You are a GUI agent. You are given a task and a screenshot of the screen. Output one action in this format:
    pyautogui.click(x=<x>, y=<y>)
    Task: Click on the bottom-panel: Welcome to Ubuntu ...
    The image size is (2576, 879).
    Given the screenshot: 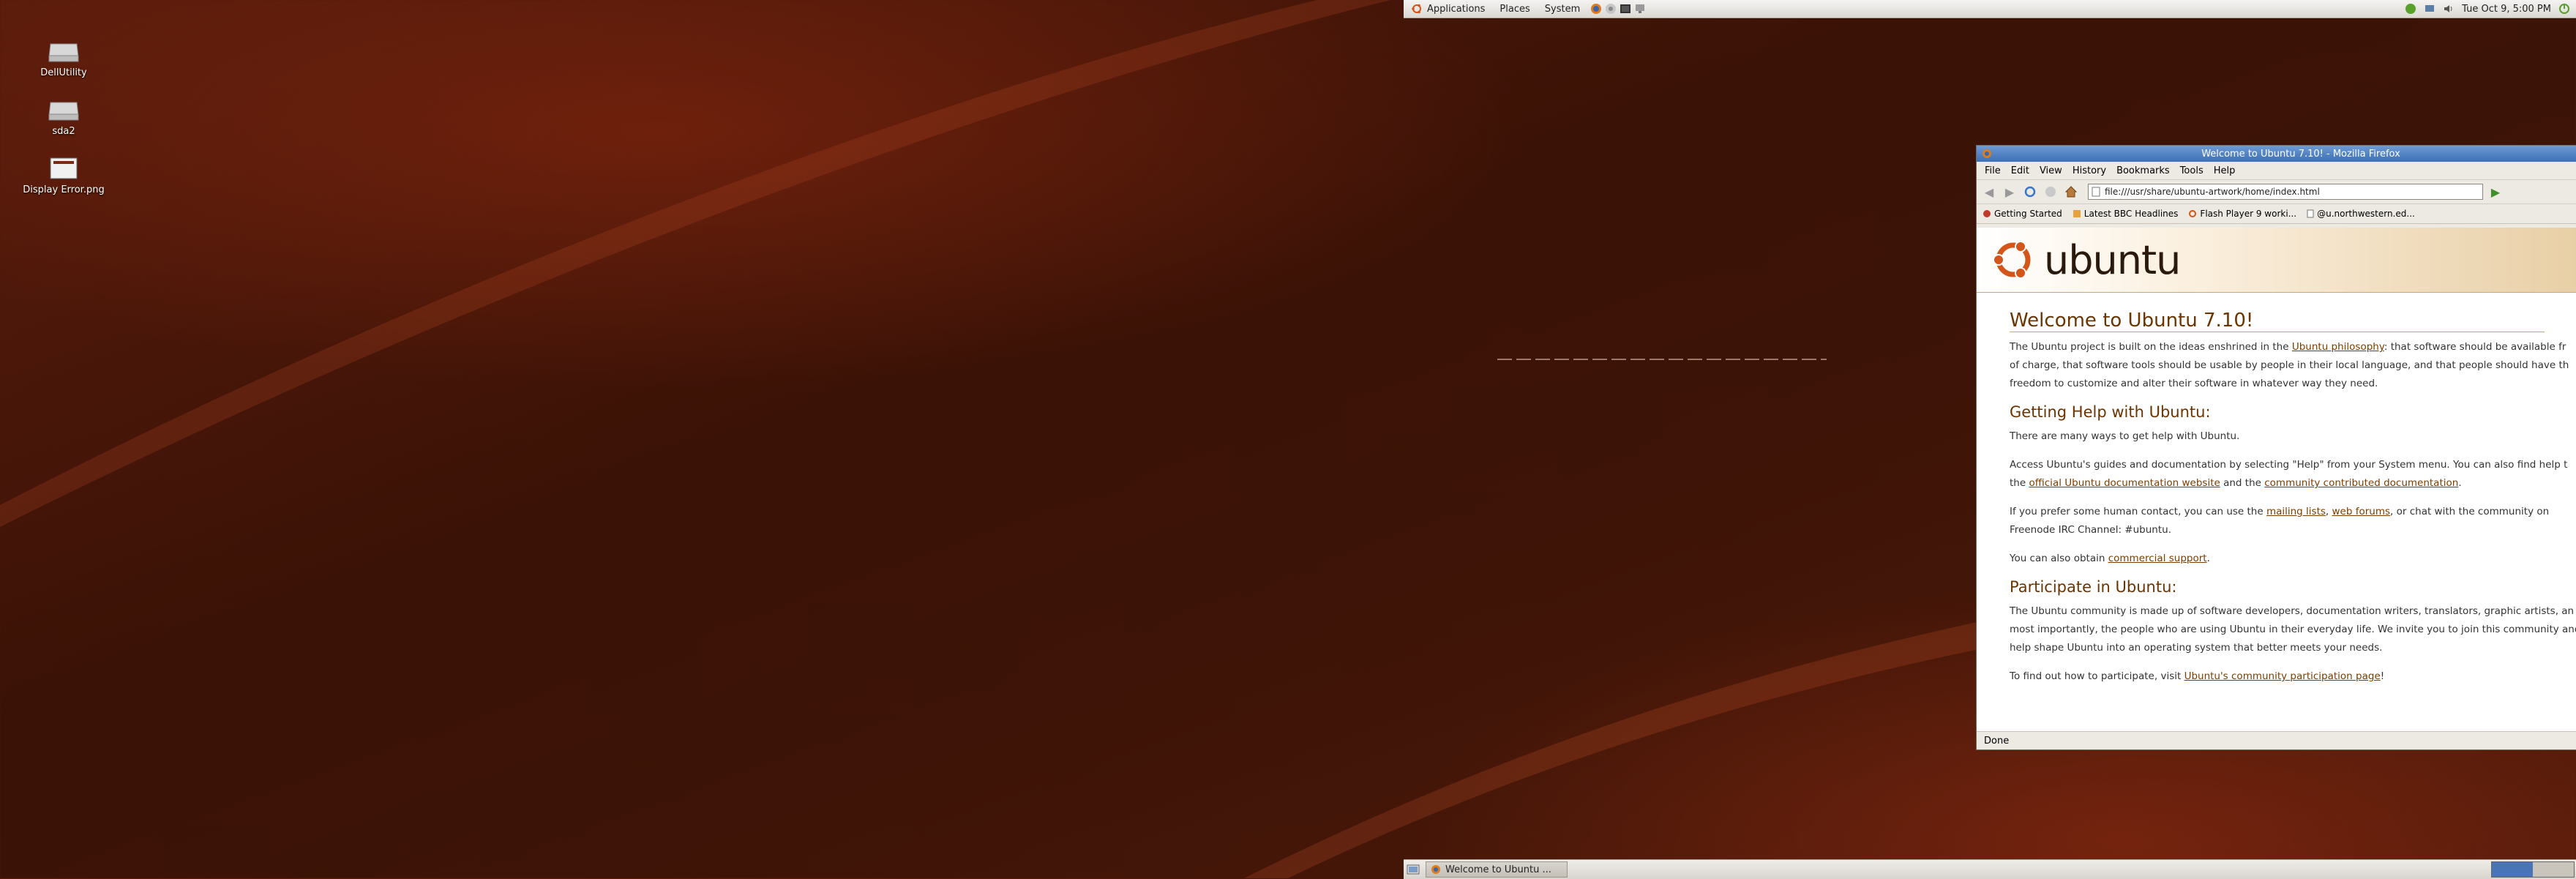 What is the action you would take?
    pyautogui.click(x=1990, y=869)
    